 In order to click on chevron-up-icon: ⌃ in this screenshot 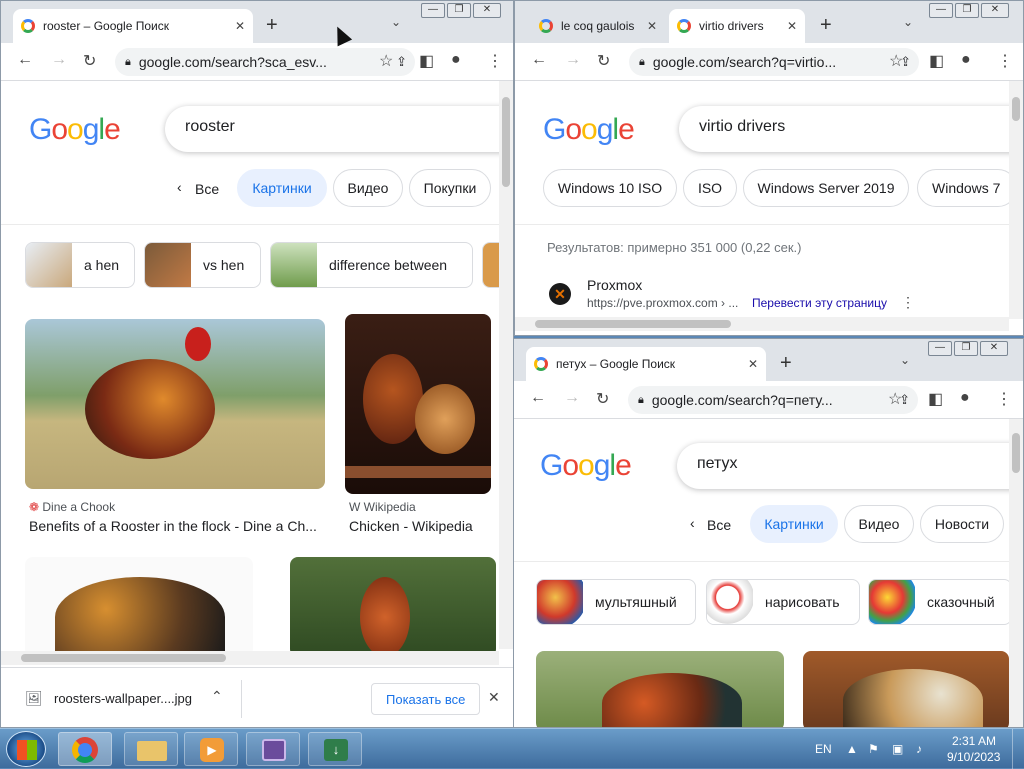, I will do `click(217, 696)`.